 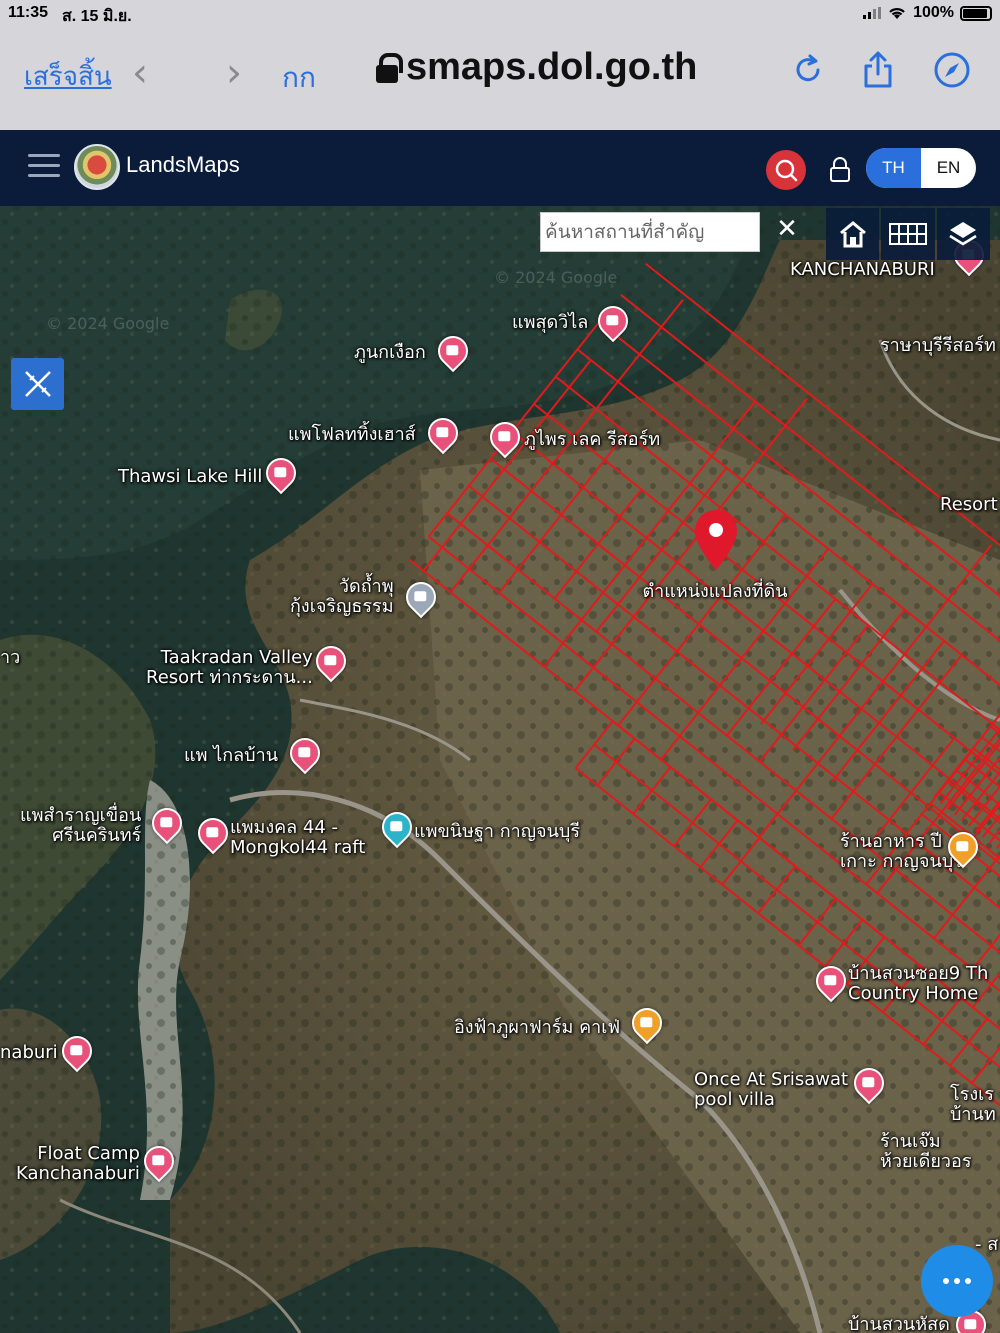 What do you see at coordinates (537, 1028) in the screenshot?
I see `place-label: อิงฟ้าภูผาฟาร์ม คาเฟ่` at bounding box center [537, 1028].